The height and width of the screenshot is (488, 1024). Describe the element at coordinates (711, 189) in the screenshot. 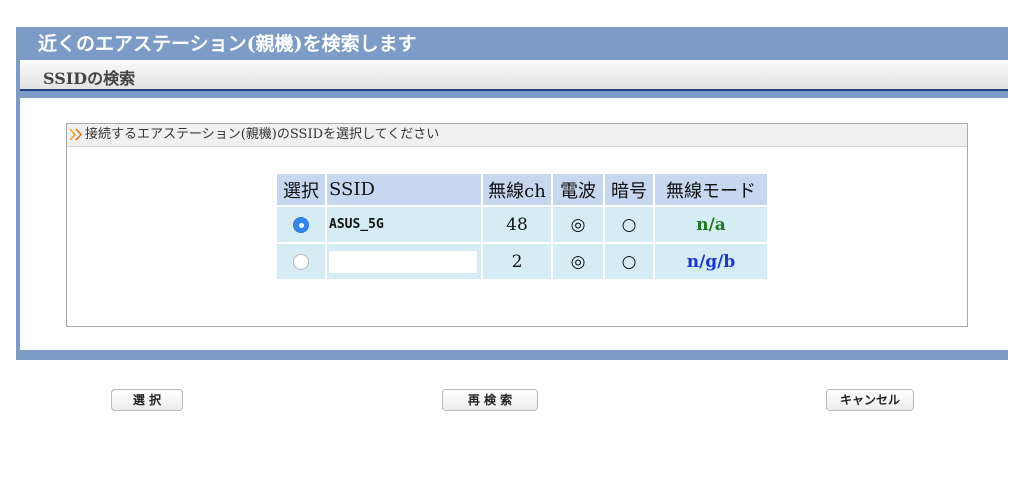

I see `column-header-mode: 無線モード` at that location.